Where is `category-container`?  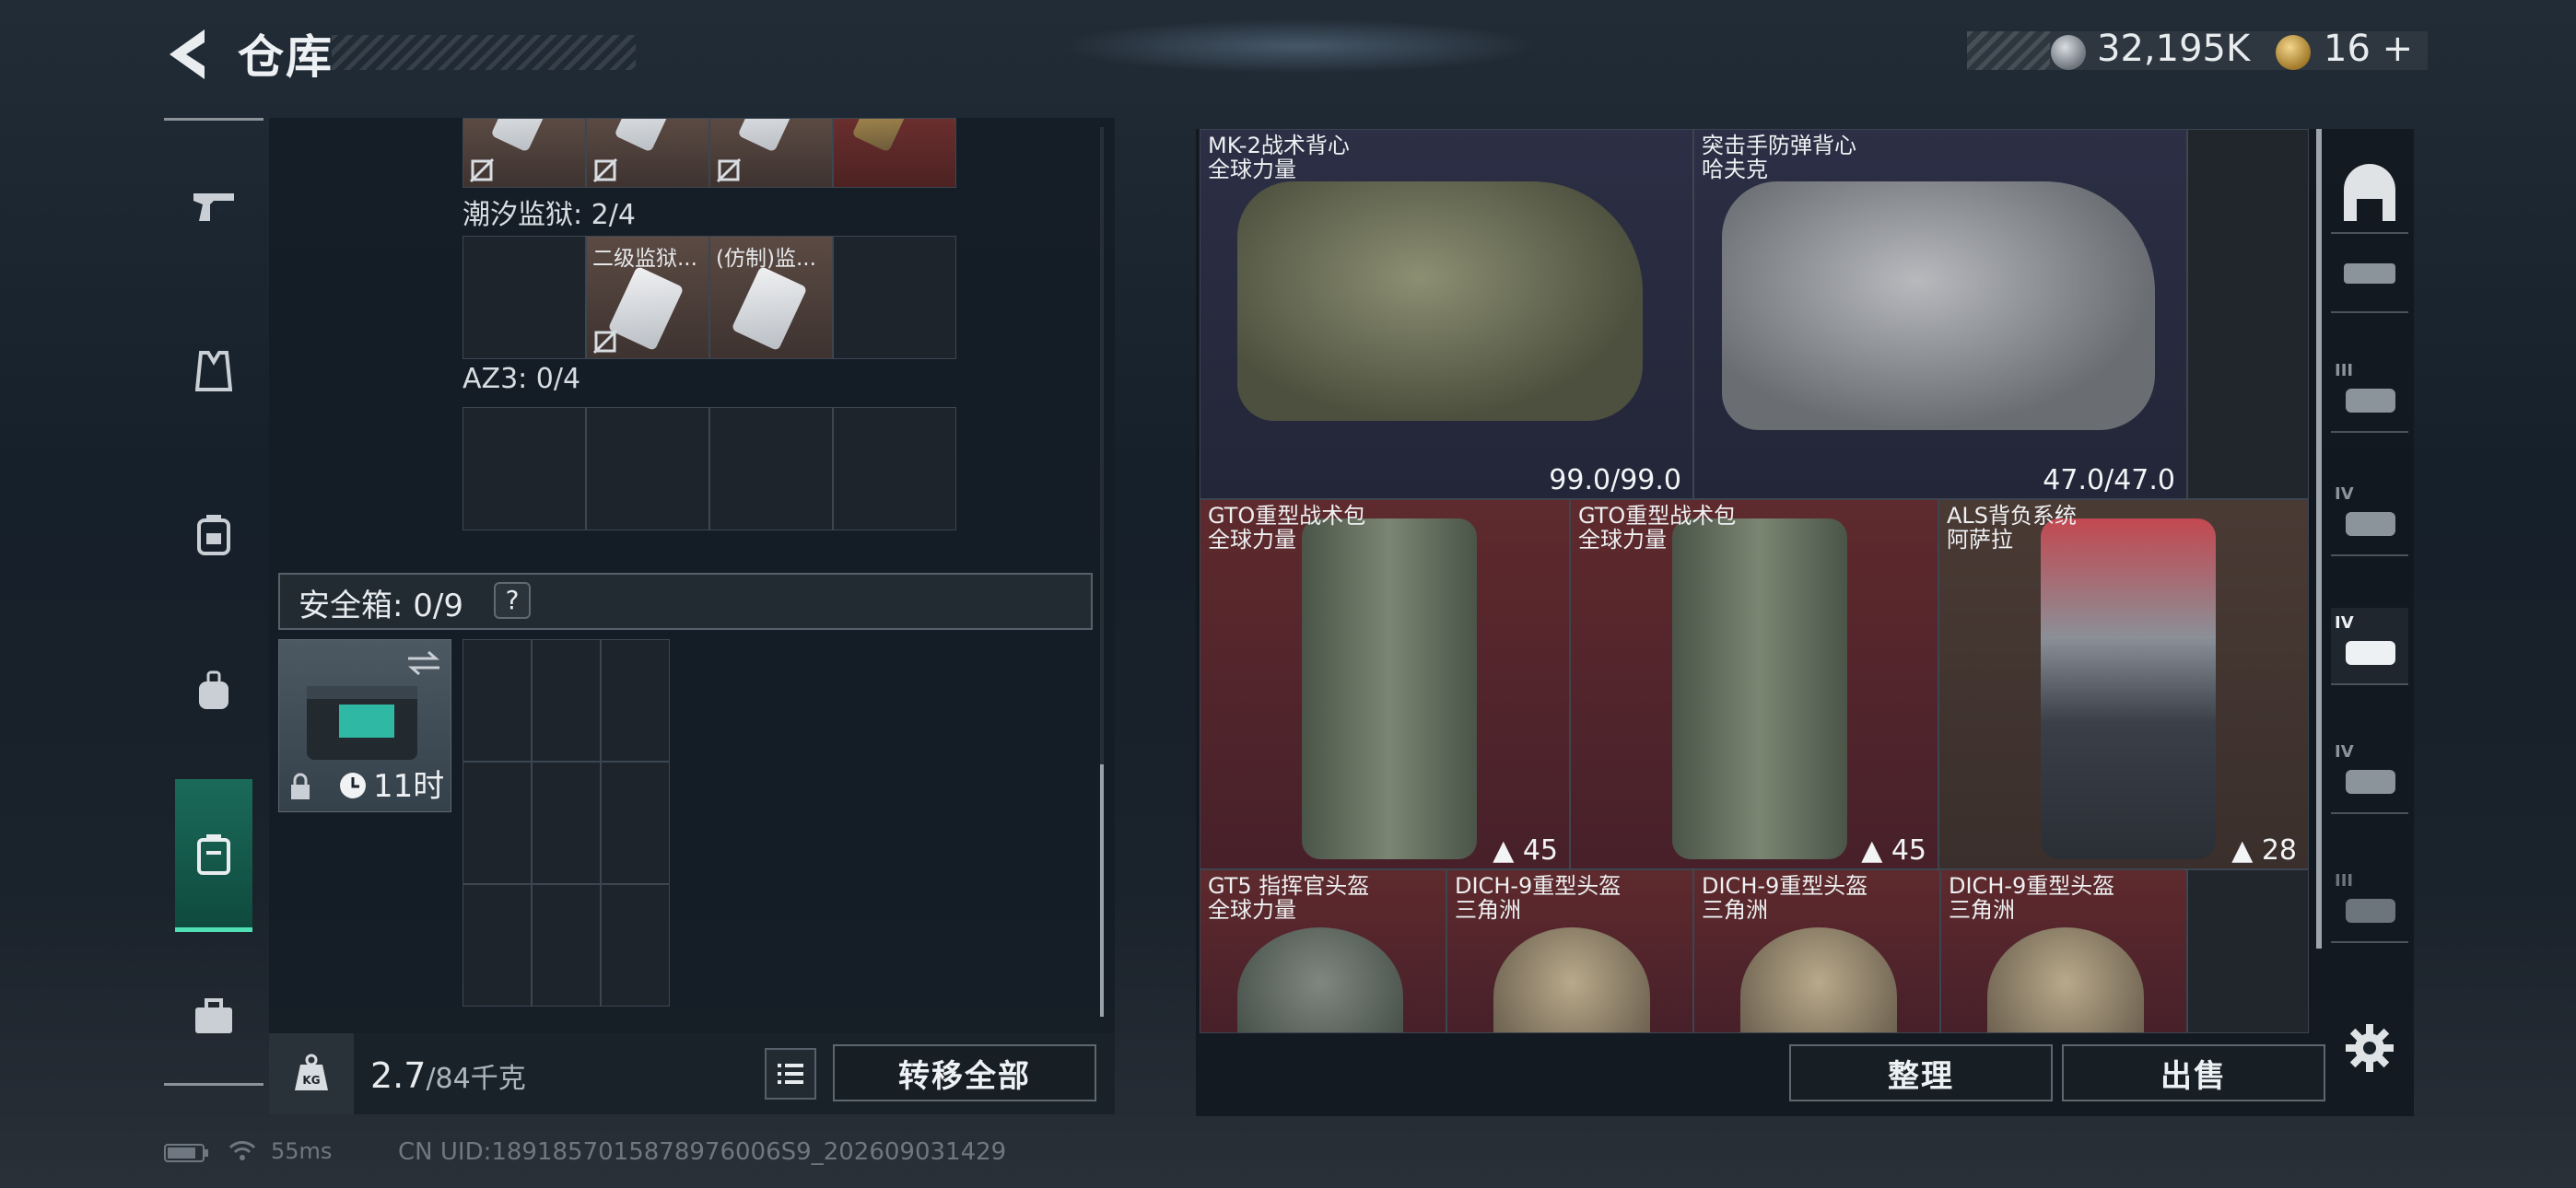
category-container is located at coordinates (213, 855).